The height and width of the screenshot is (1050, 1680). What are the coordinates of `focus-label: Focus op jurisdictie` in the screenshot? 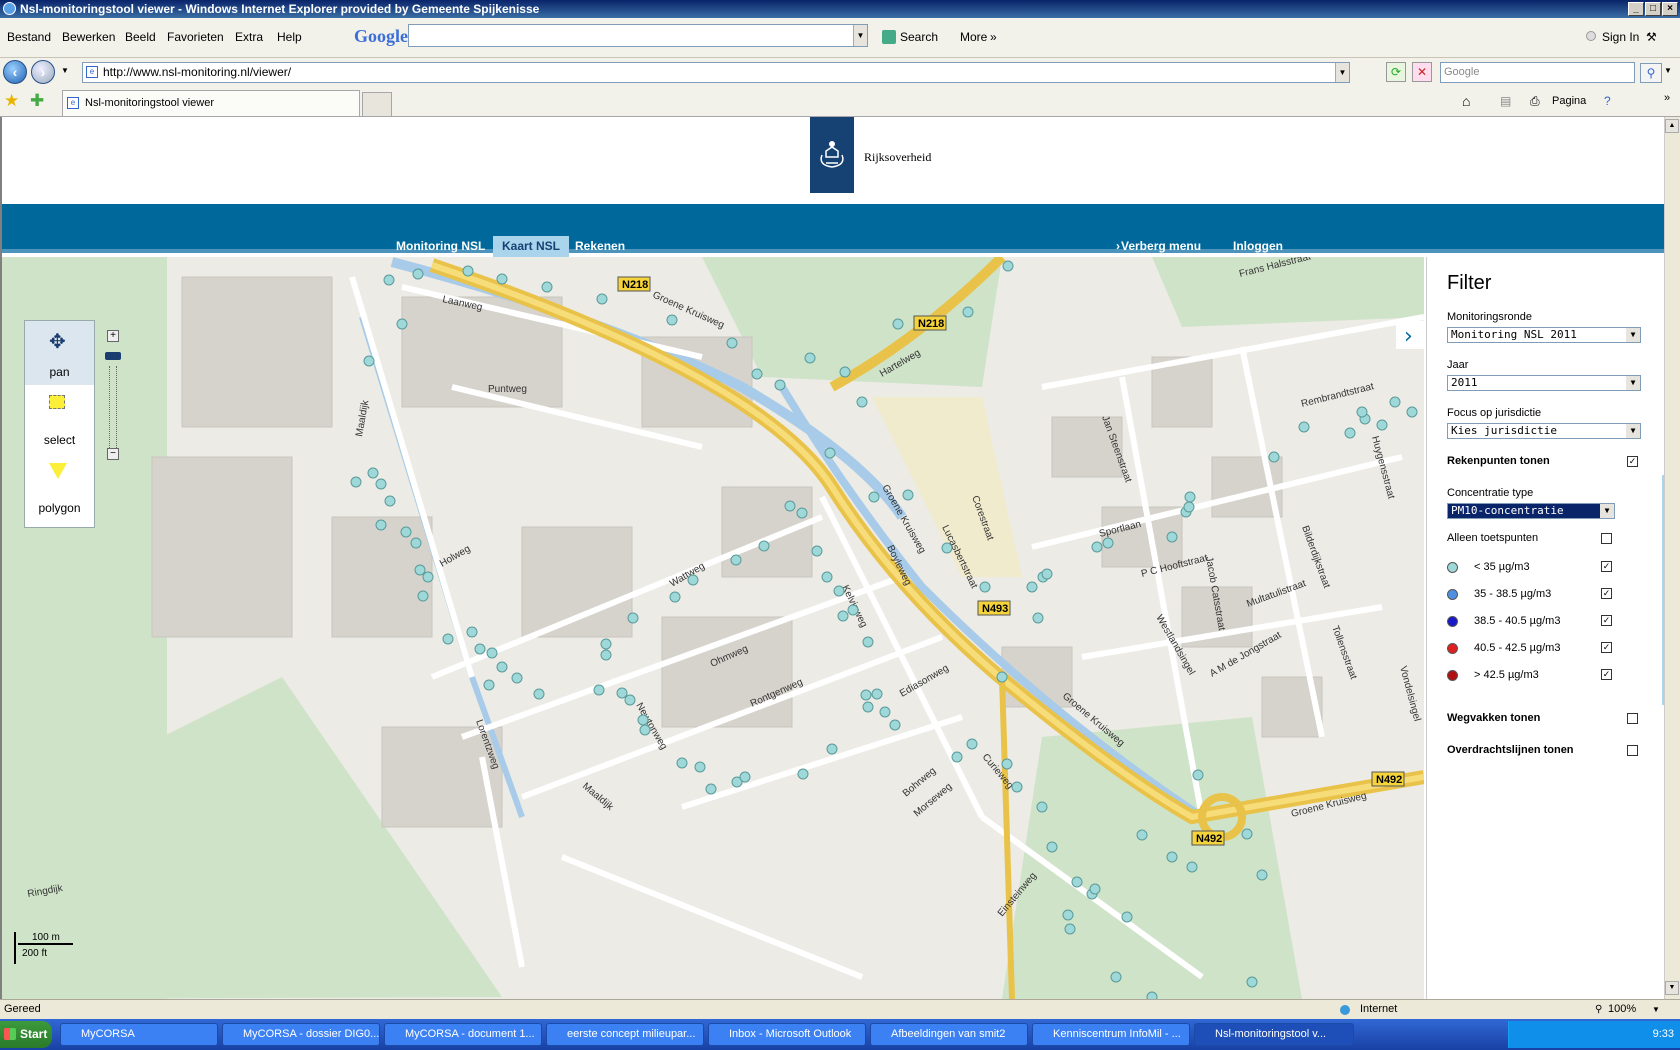 It's located at (1494, 413).